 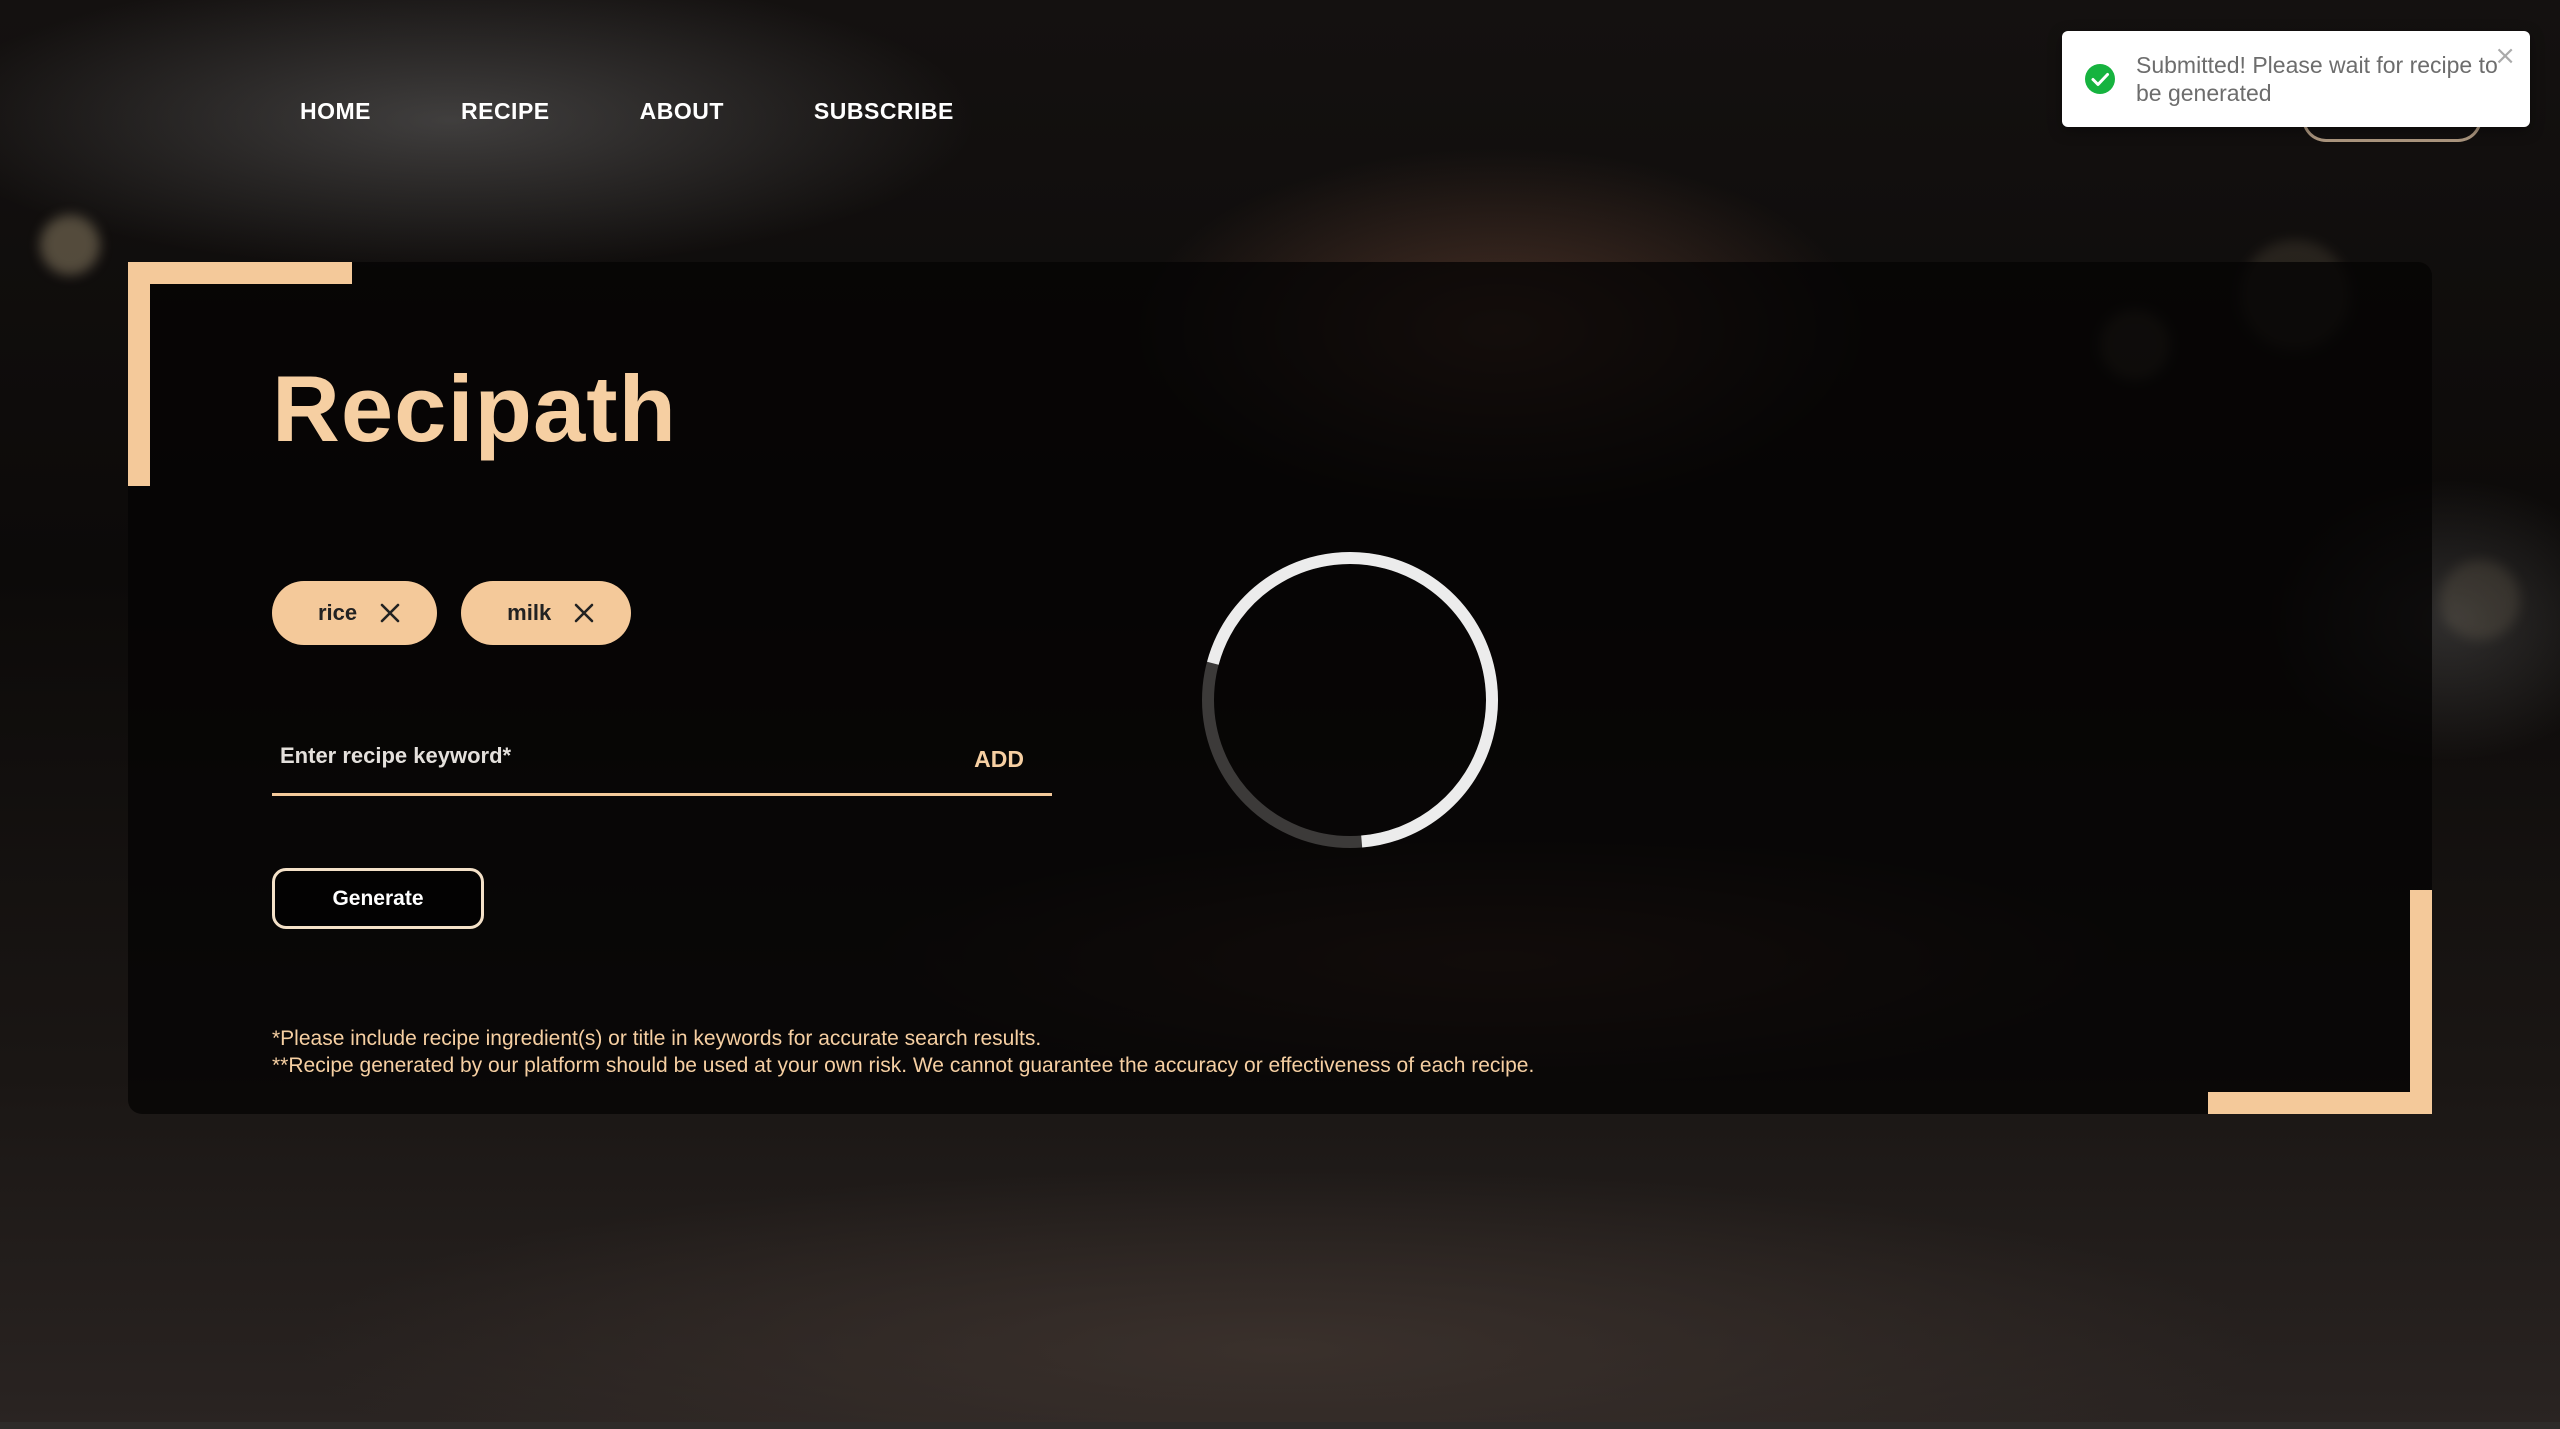 I want to click on chip-label: rice, so click(x=338, y=612).